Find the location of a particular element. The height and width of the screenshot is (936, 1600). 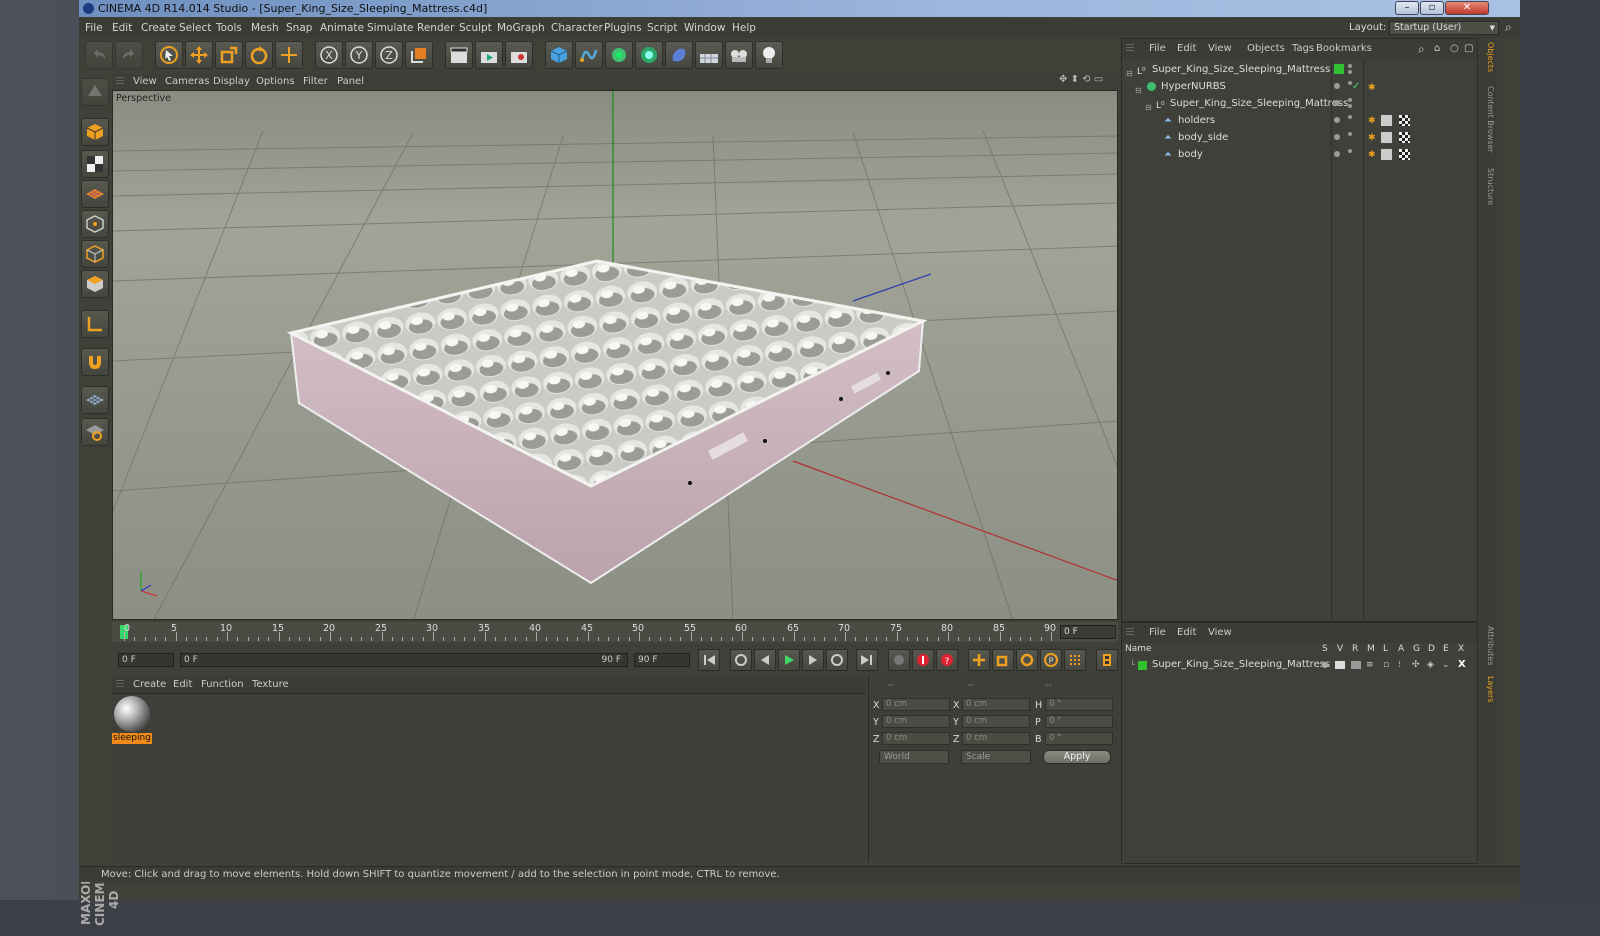

coordinate-system-button is located at coordinates (419, 55).